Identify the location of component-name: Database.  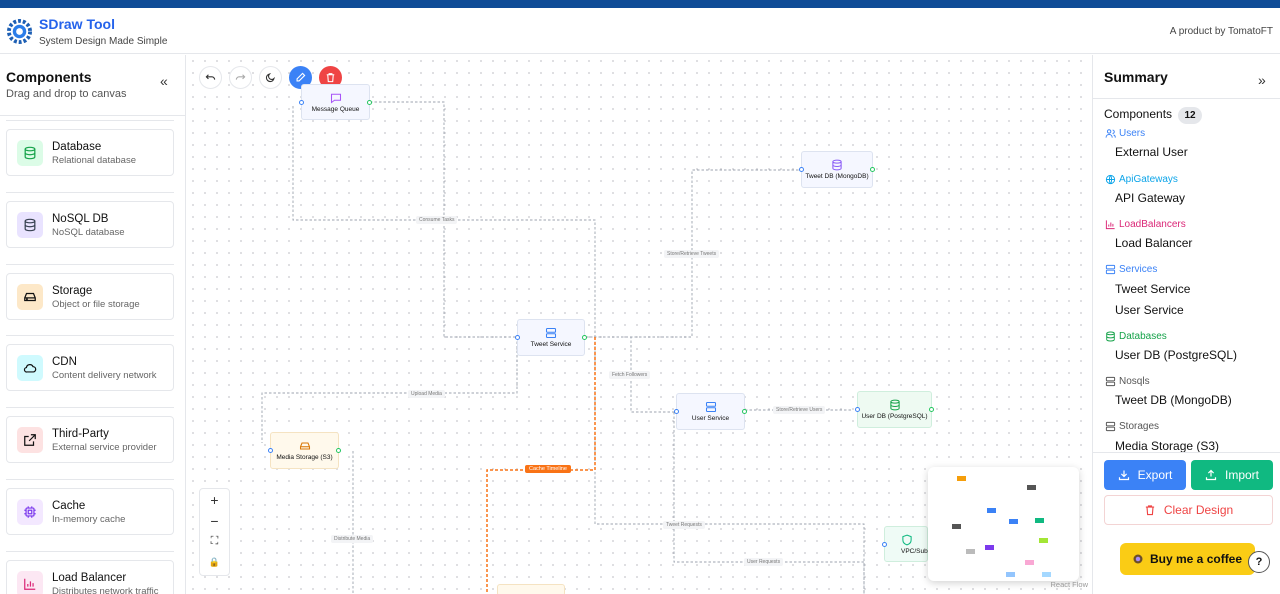
(77, 147).